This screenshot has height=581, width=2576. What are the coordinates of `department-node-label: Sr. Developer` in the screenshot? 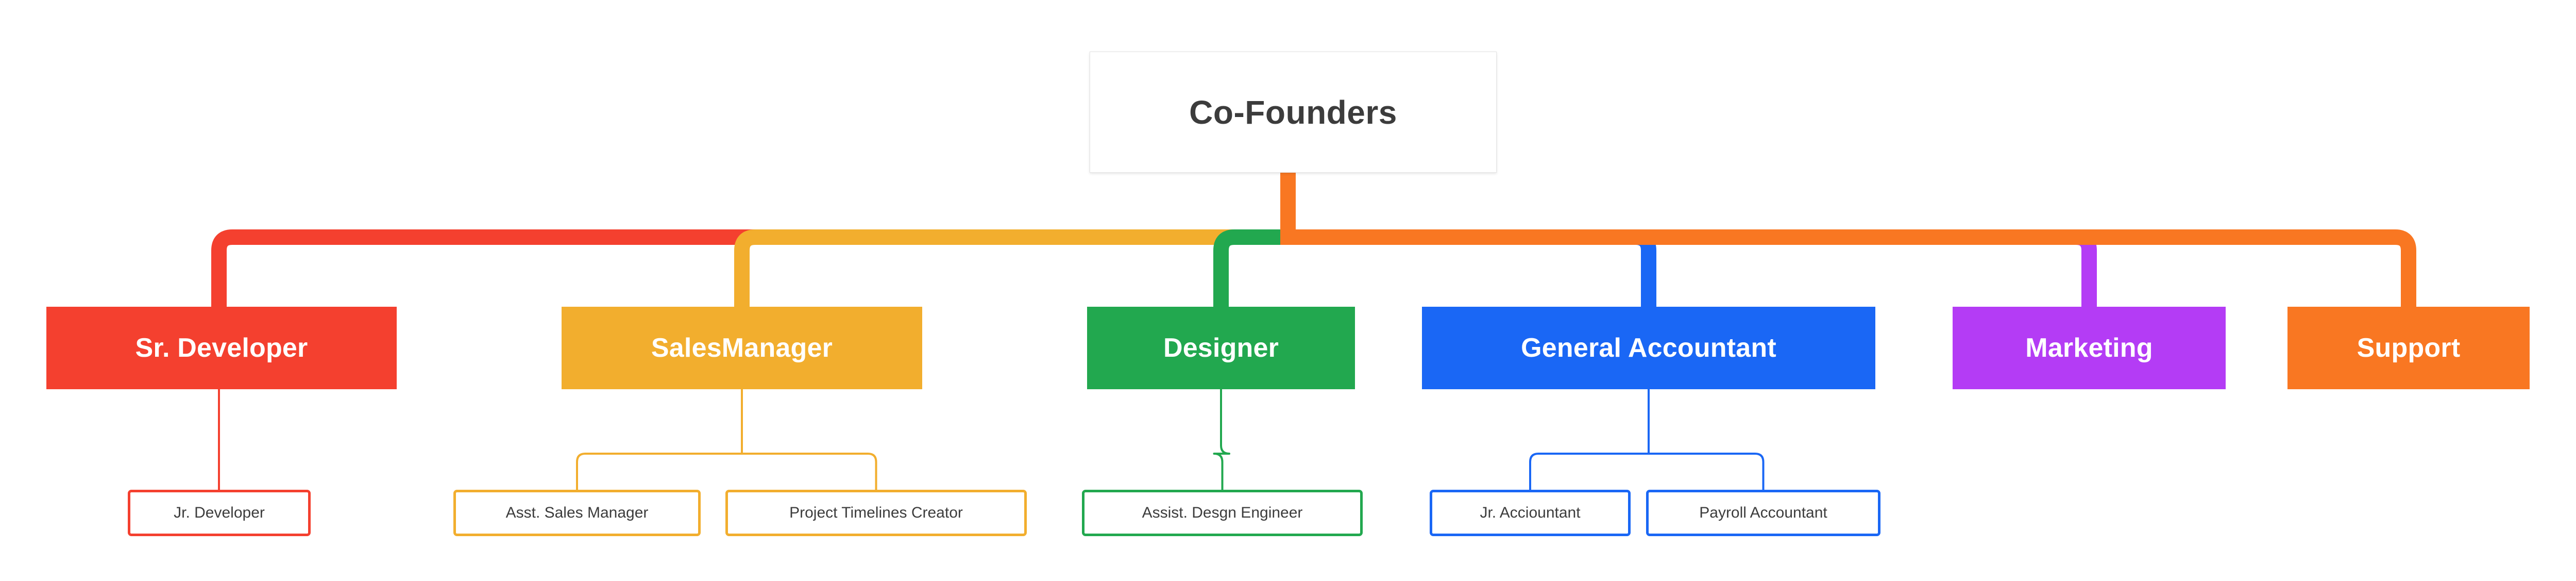 It's located at (221, 348).